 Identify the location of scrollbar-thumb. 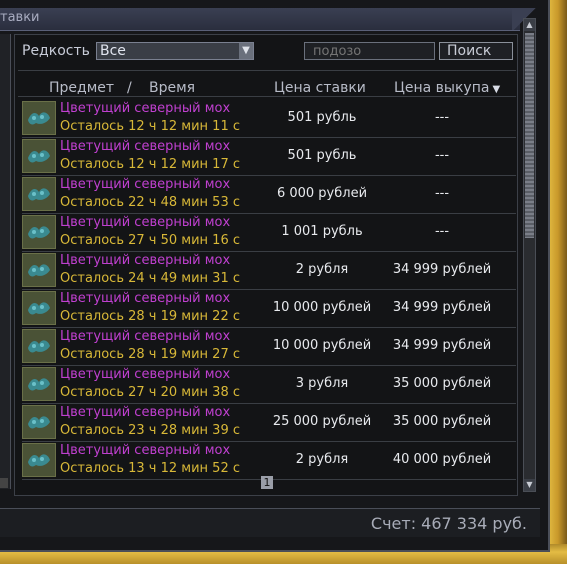
(529, 135).